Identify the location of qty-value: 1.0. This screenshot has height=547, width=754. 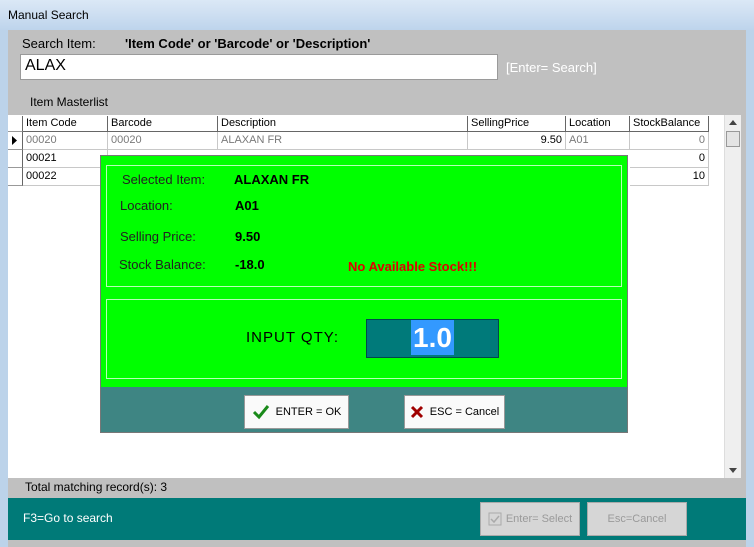
(432, 337).